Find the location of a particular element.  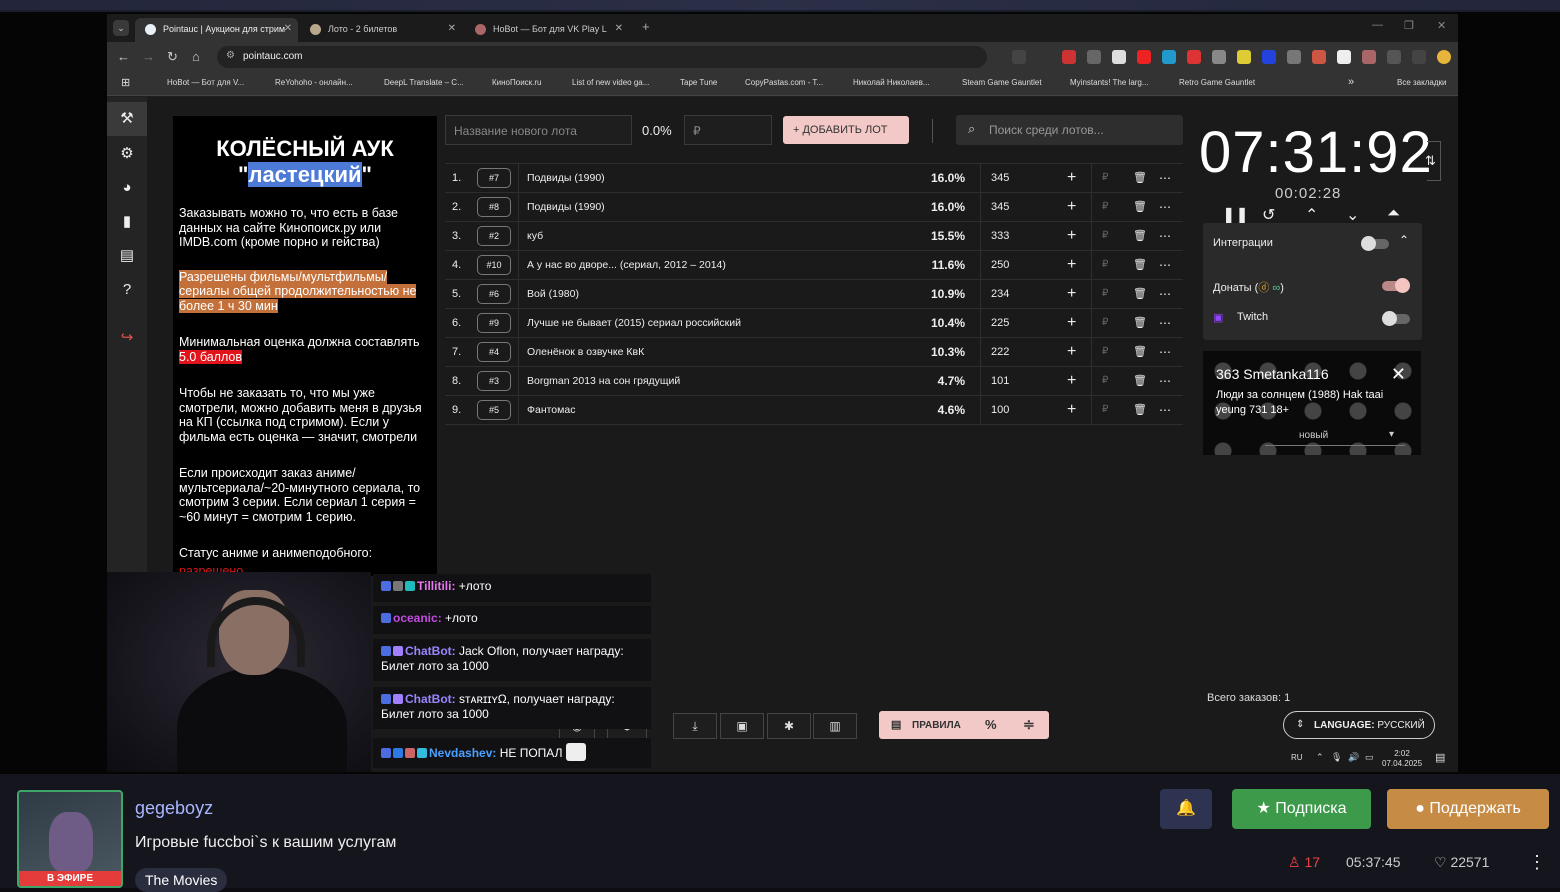

bookmark-item: Retro Game Gauntlet is located at coordinates (1217, 82).